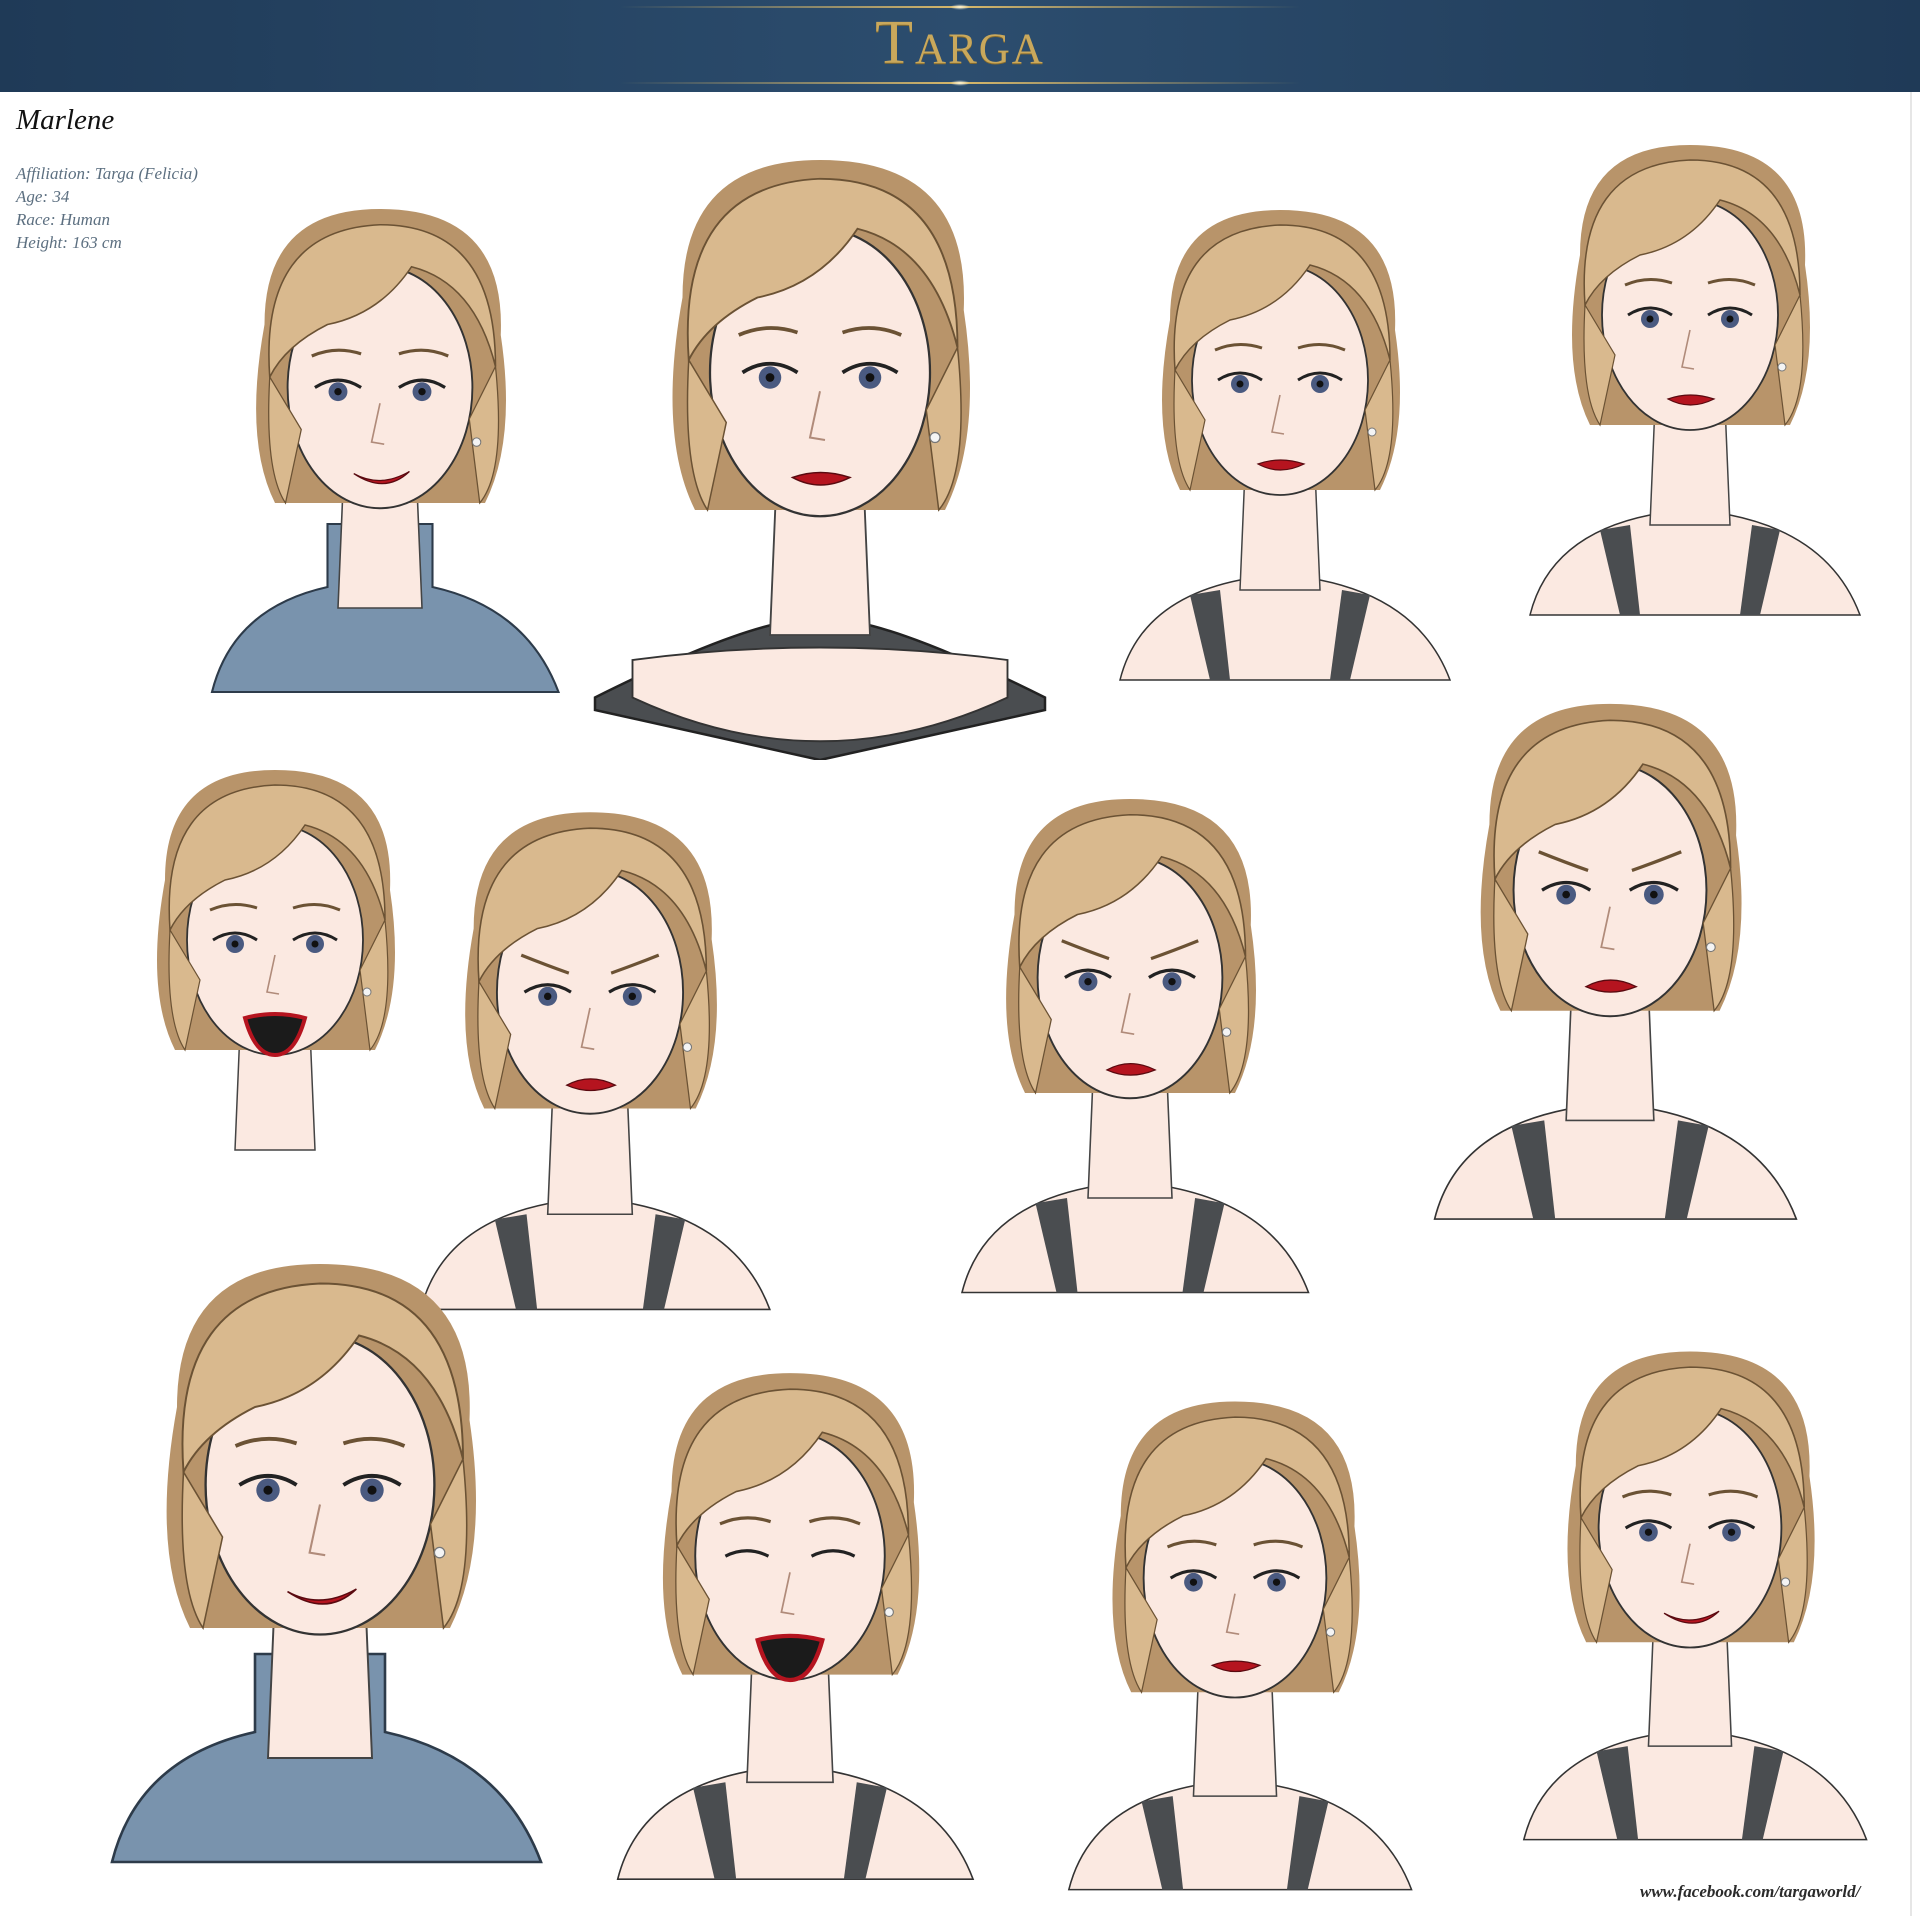 This screenshot has width=1920, height=1916. What do you see at coordinates (1750, 1891) in the screenshot?
I see `footer-url: www.facebook.com/targaworld/` at bounding box center [1750, 1891].